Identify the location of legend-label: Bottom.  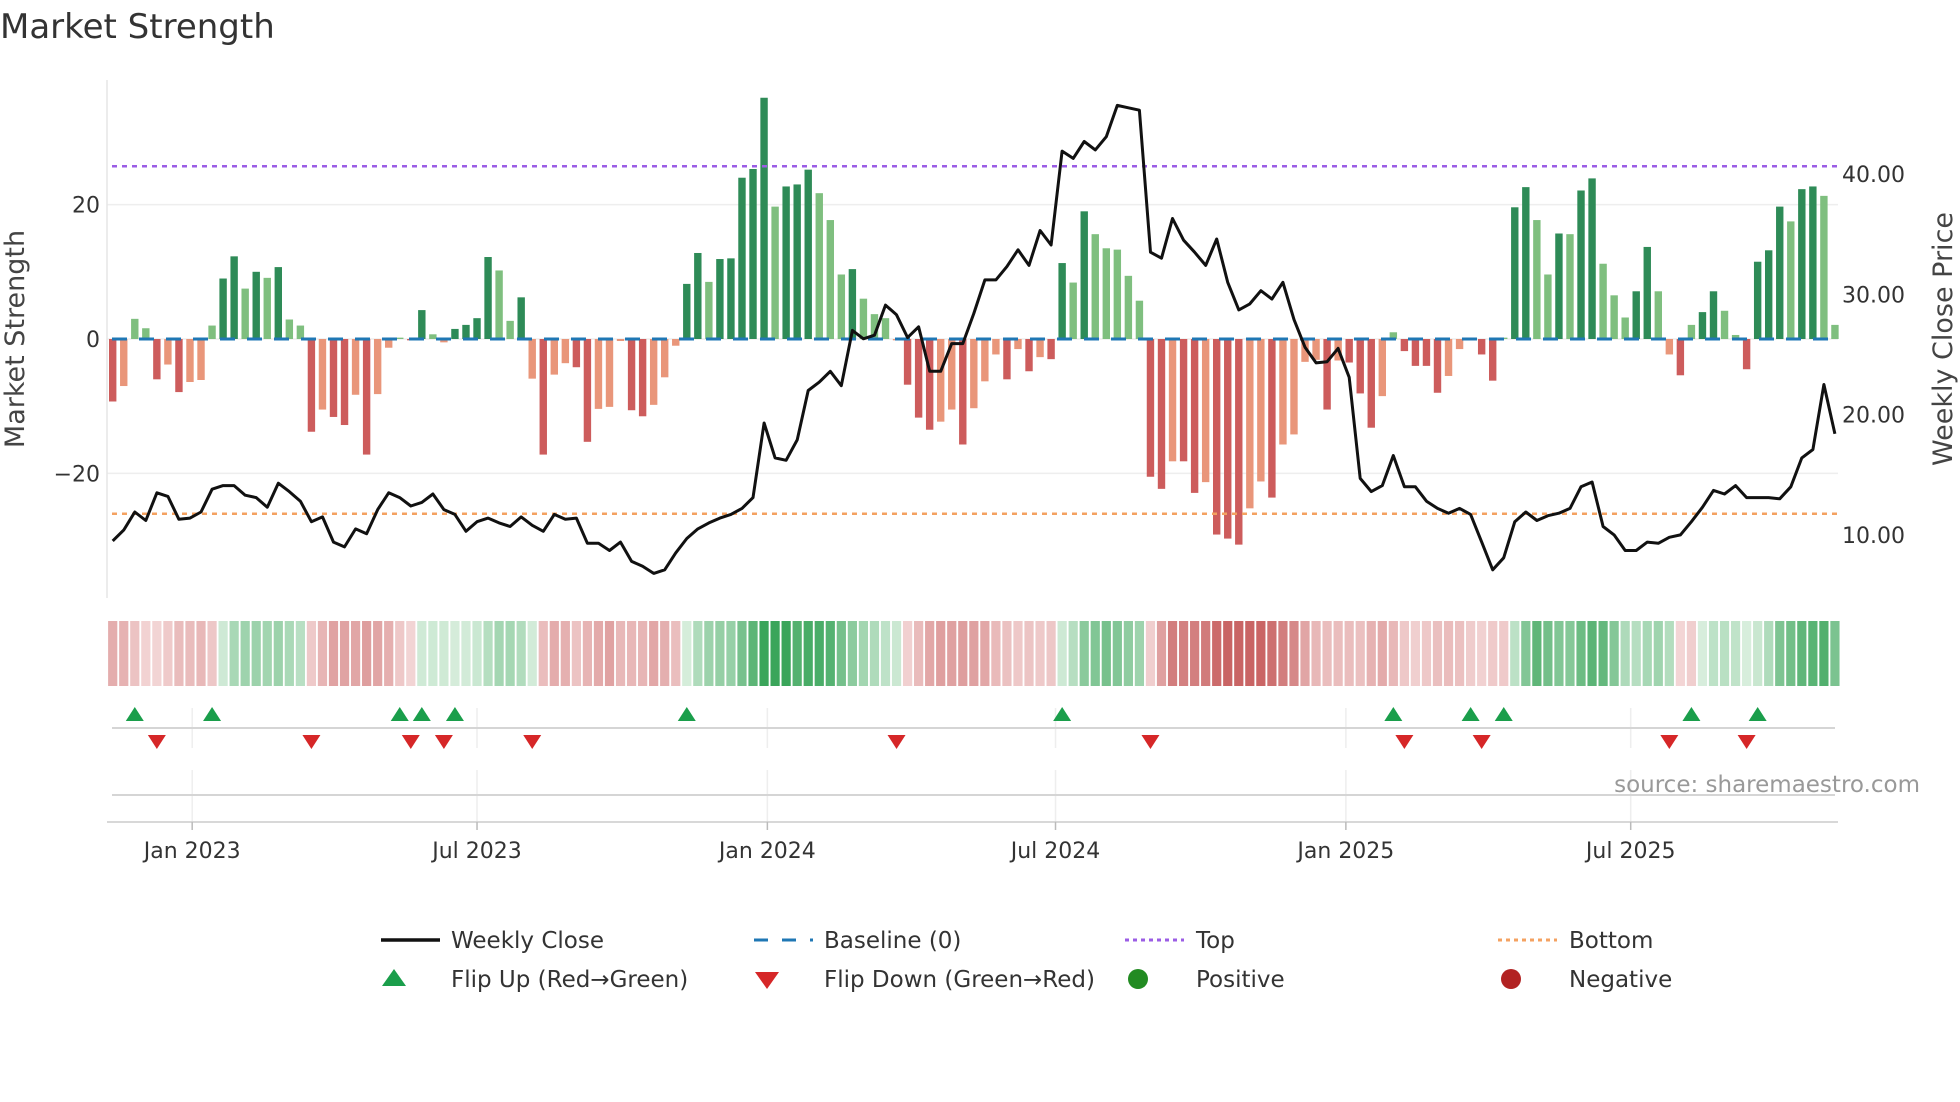
(1611, 941).